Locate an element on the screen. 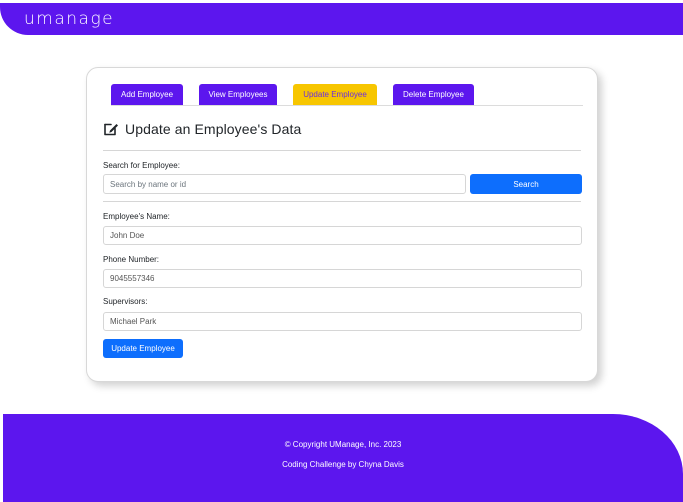  phone-label: Phone Number: is located at coordinates (131, 259).